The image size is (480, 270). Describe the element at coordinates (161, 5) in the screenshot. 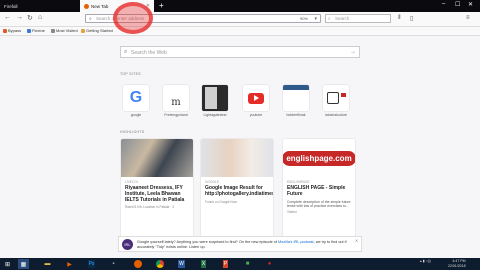

I see `new-tab-button: +` at that location.